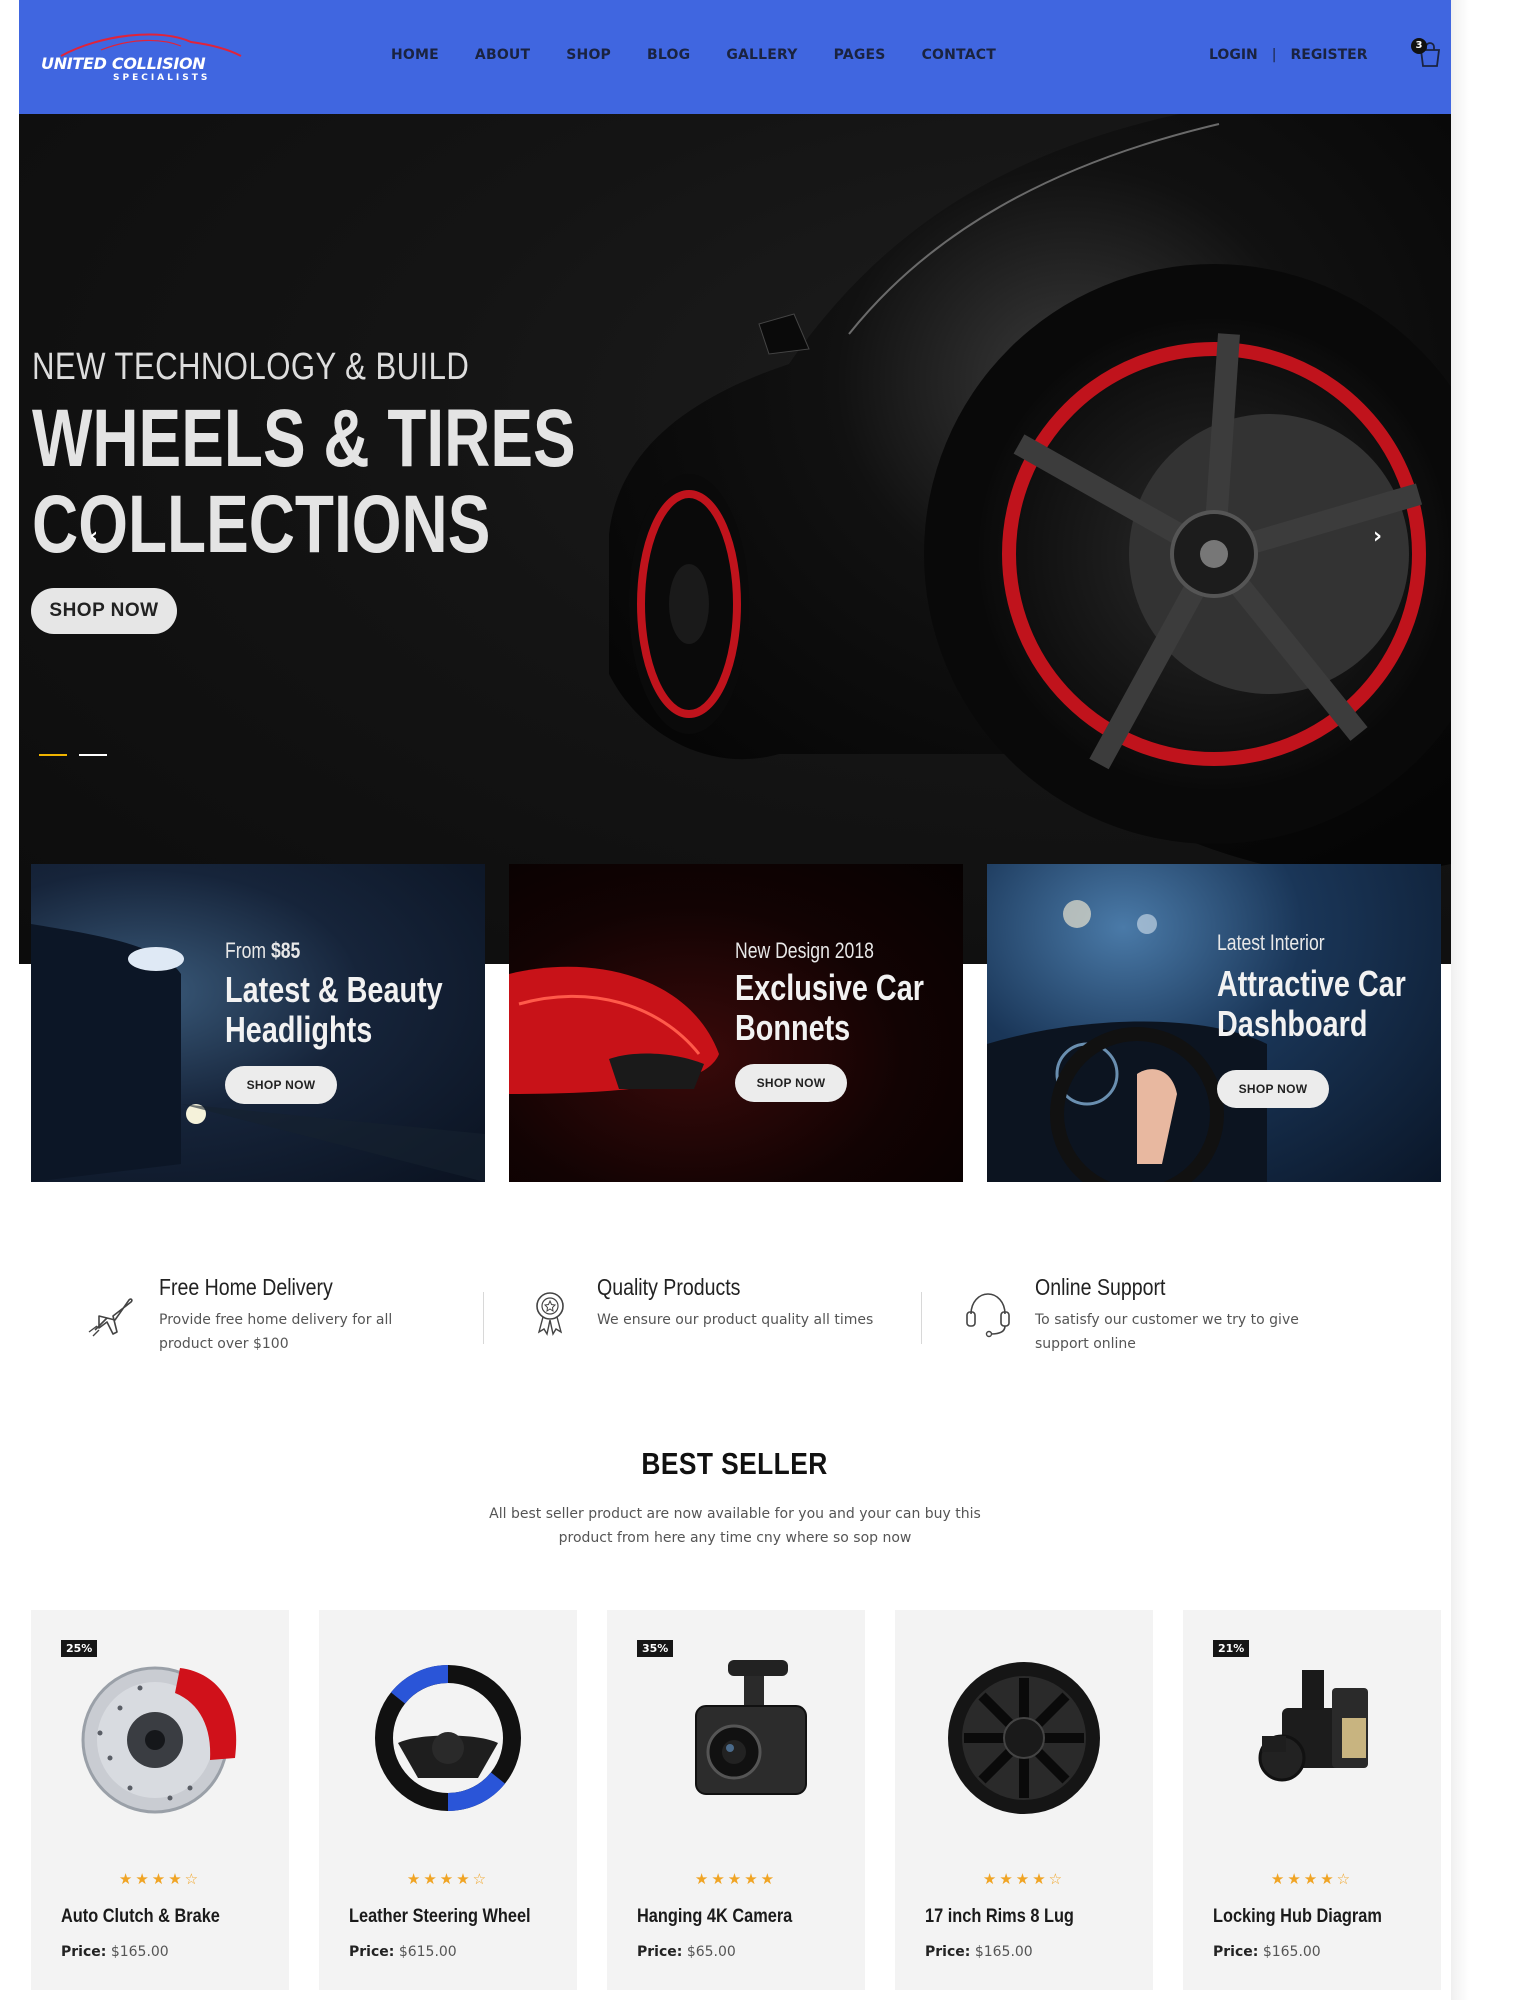  What do you see at coordinates (123, 63) in the screenshot?
I see `brand-name: UNITED COLLISION` at bounding box center [123, 63].